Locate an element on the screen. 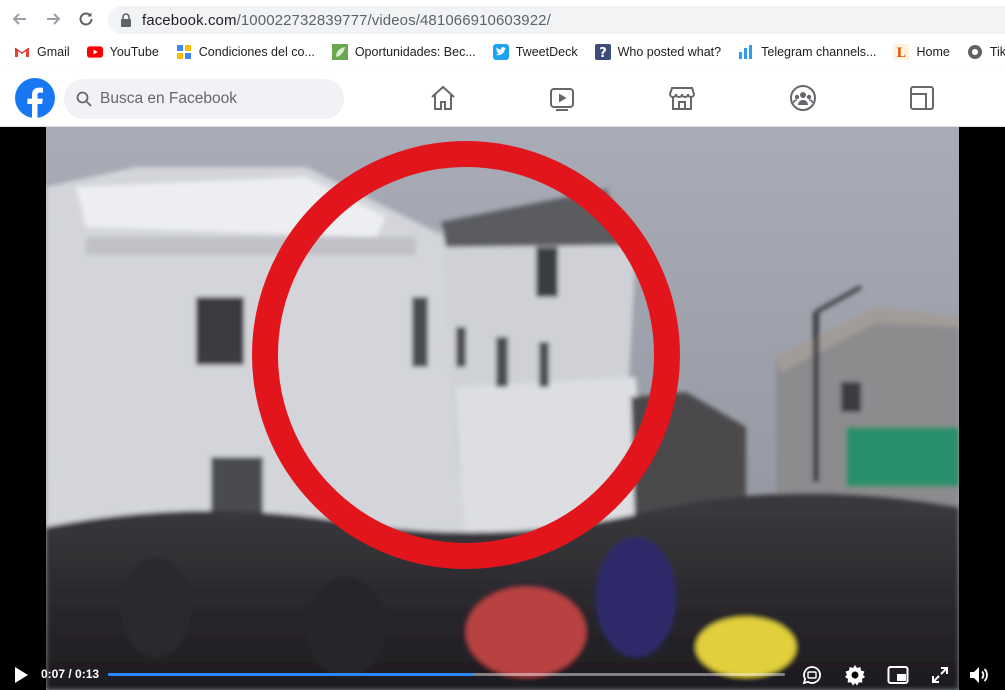  bookmark-label: Gmail is located at coordinates (53, 52).